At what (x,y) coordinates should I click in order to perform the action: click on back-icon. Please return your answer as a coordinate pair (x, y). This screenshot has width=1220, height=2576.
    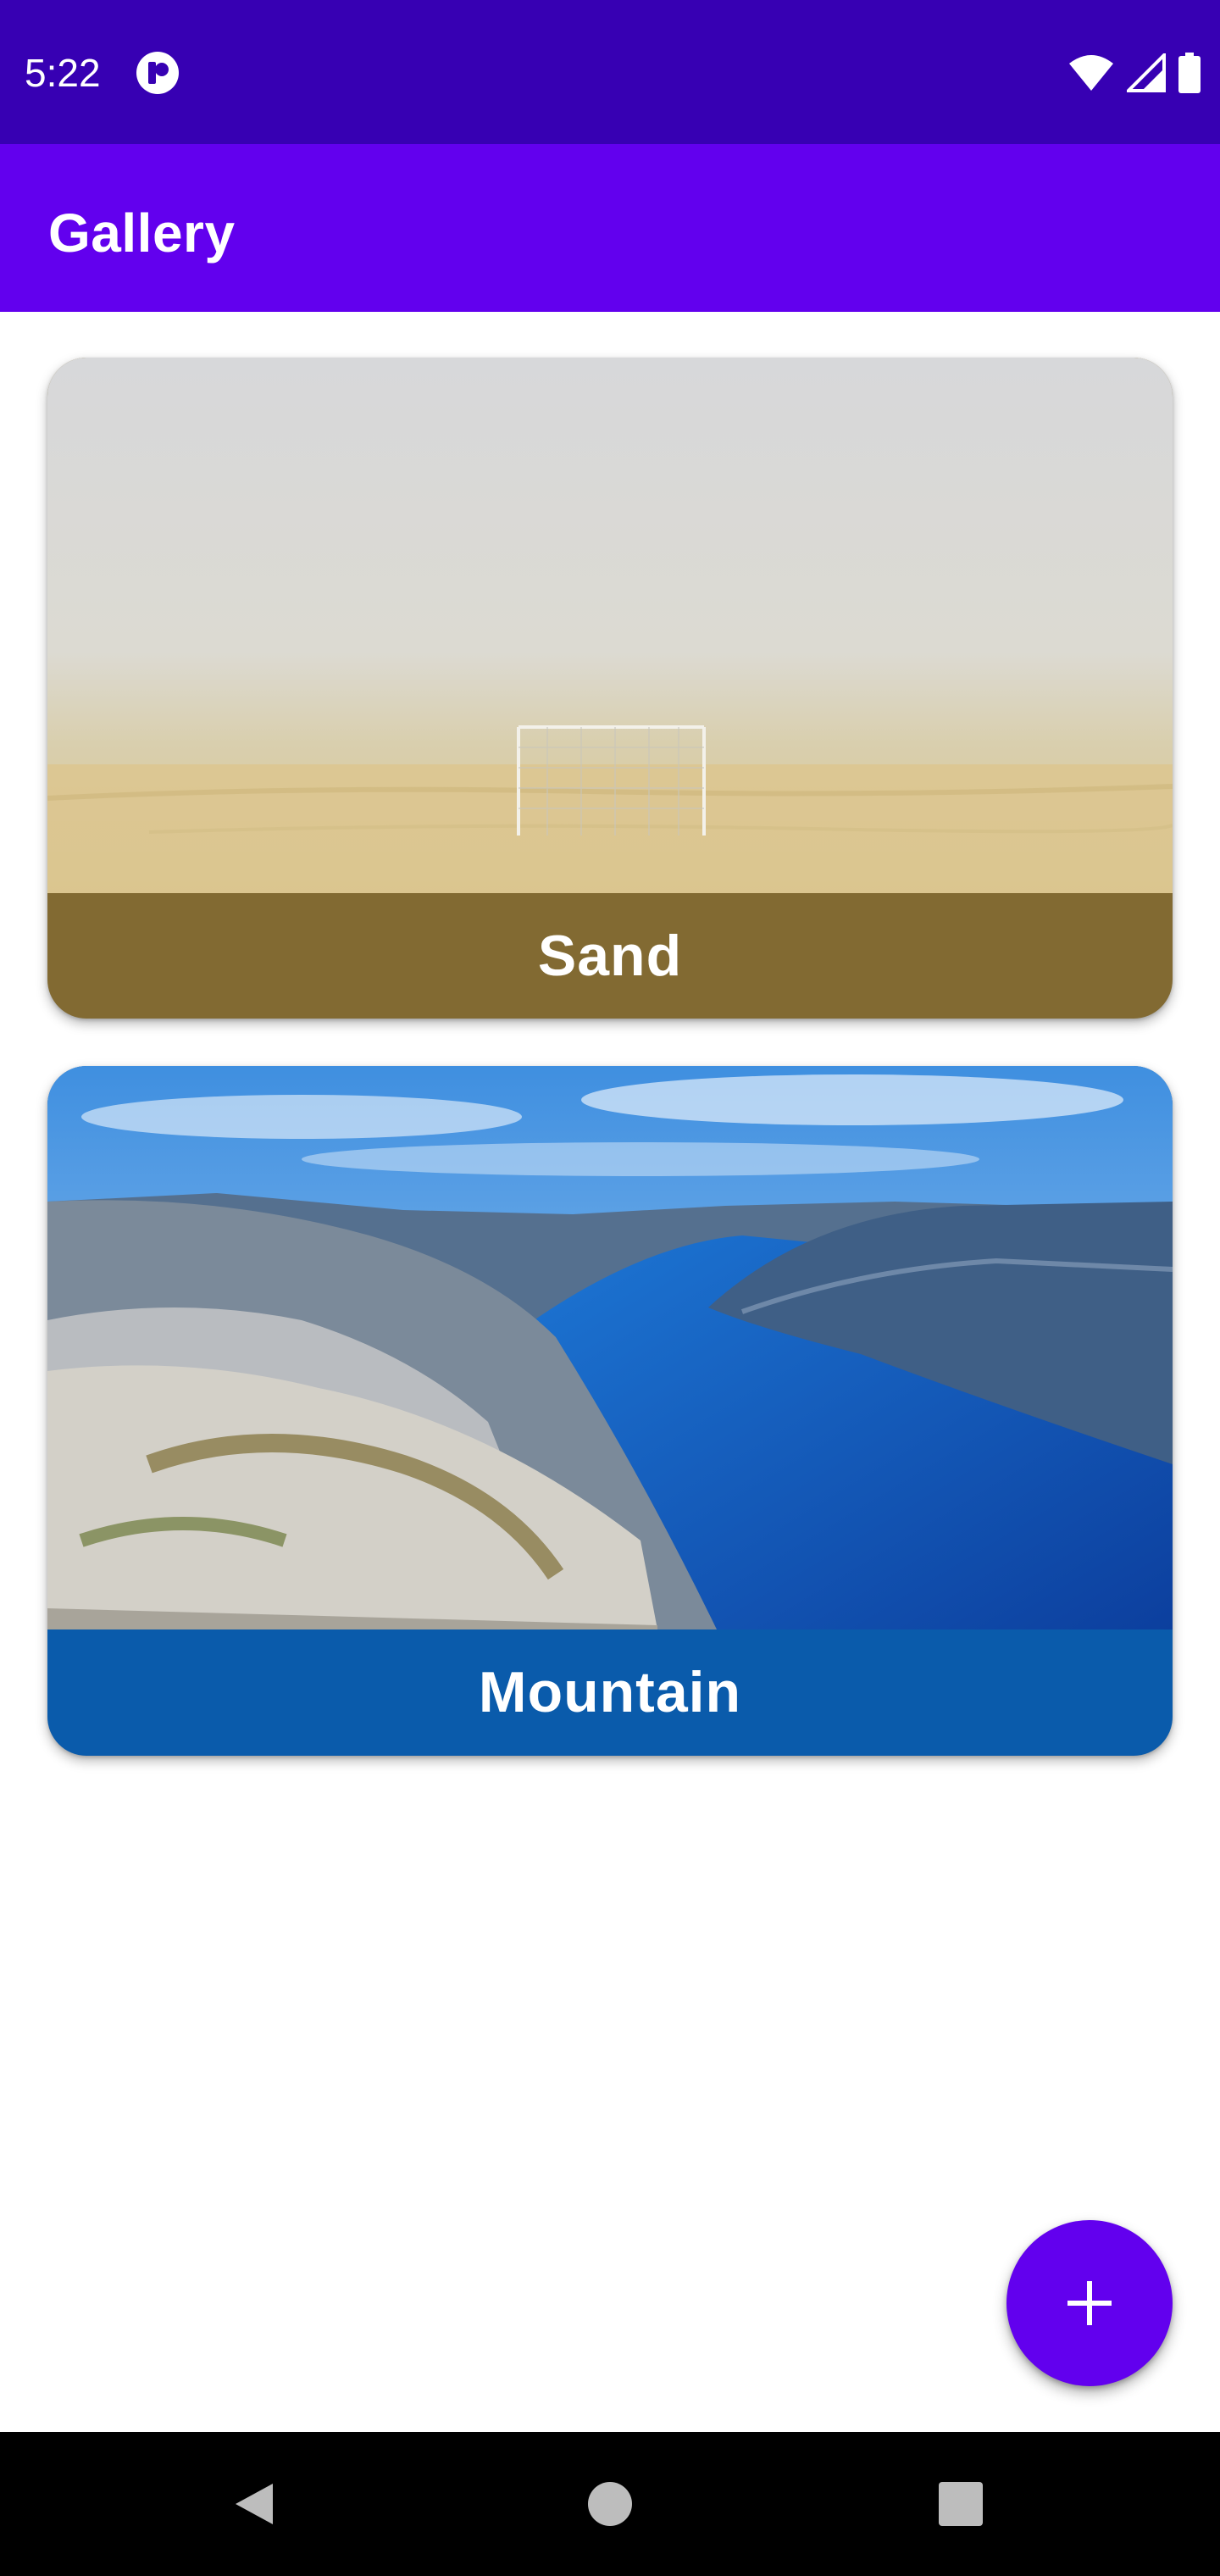
    Looking at the image, I should click on (254, 2504).